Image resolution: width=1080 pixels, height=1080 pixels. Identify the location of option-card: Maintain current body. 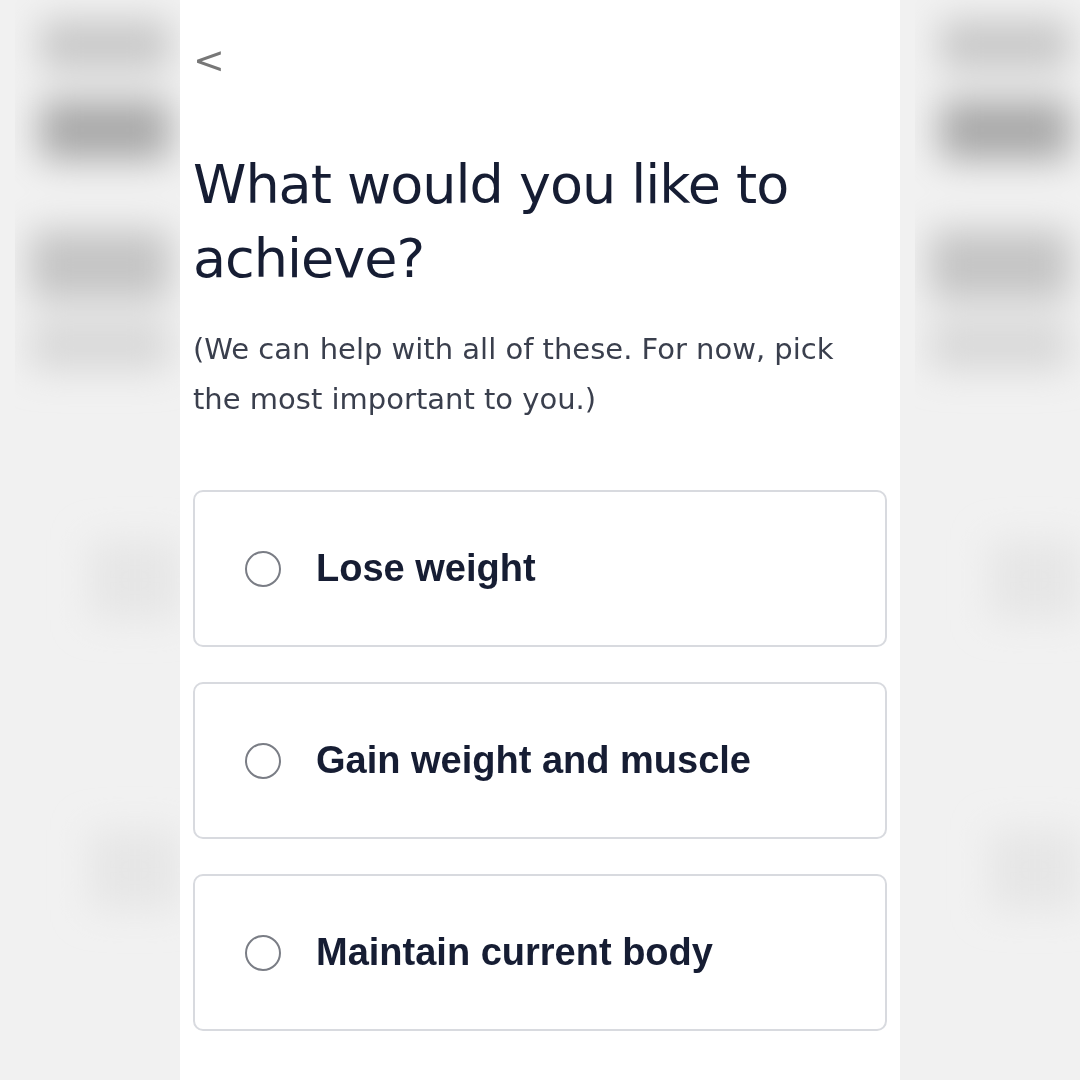
(540, 952).